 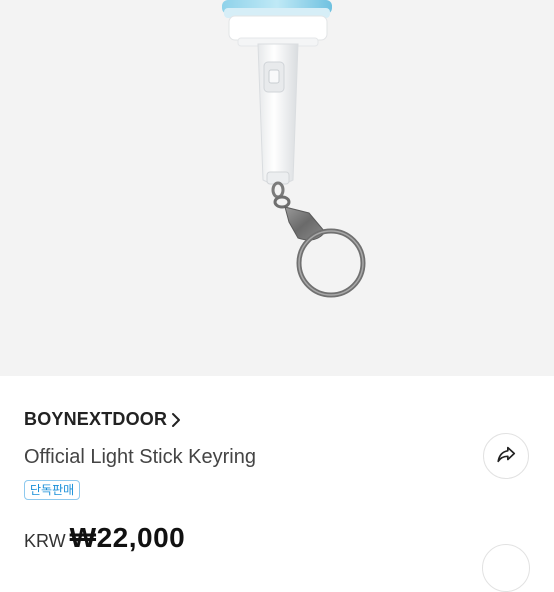 What do you see at coordinates (96, 419) in the screenshot?
I see `artist-name: BOYNEXTDOOR` at bounding box center [96, 419].